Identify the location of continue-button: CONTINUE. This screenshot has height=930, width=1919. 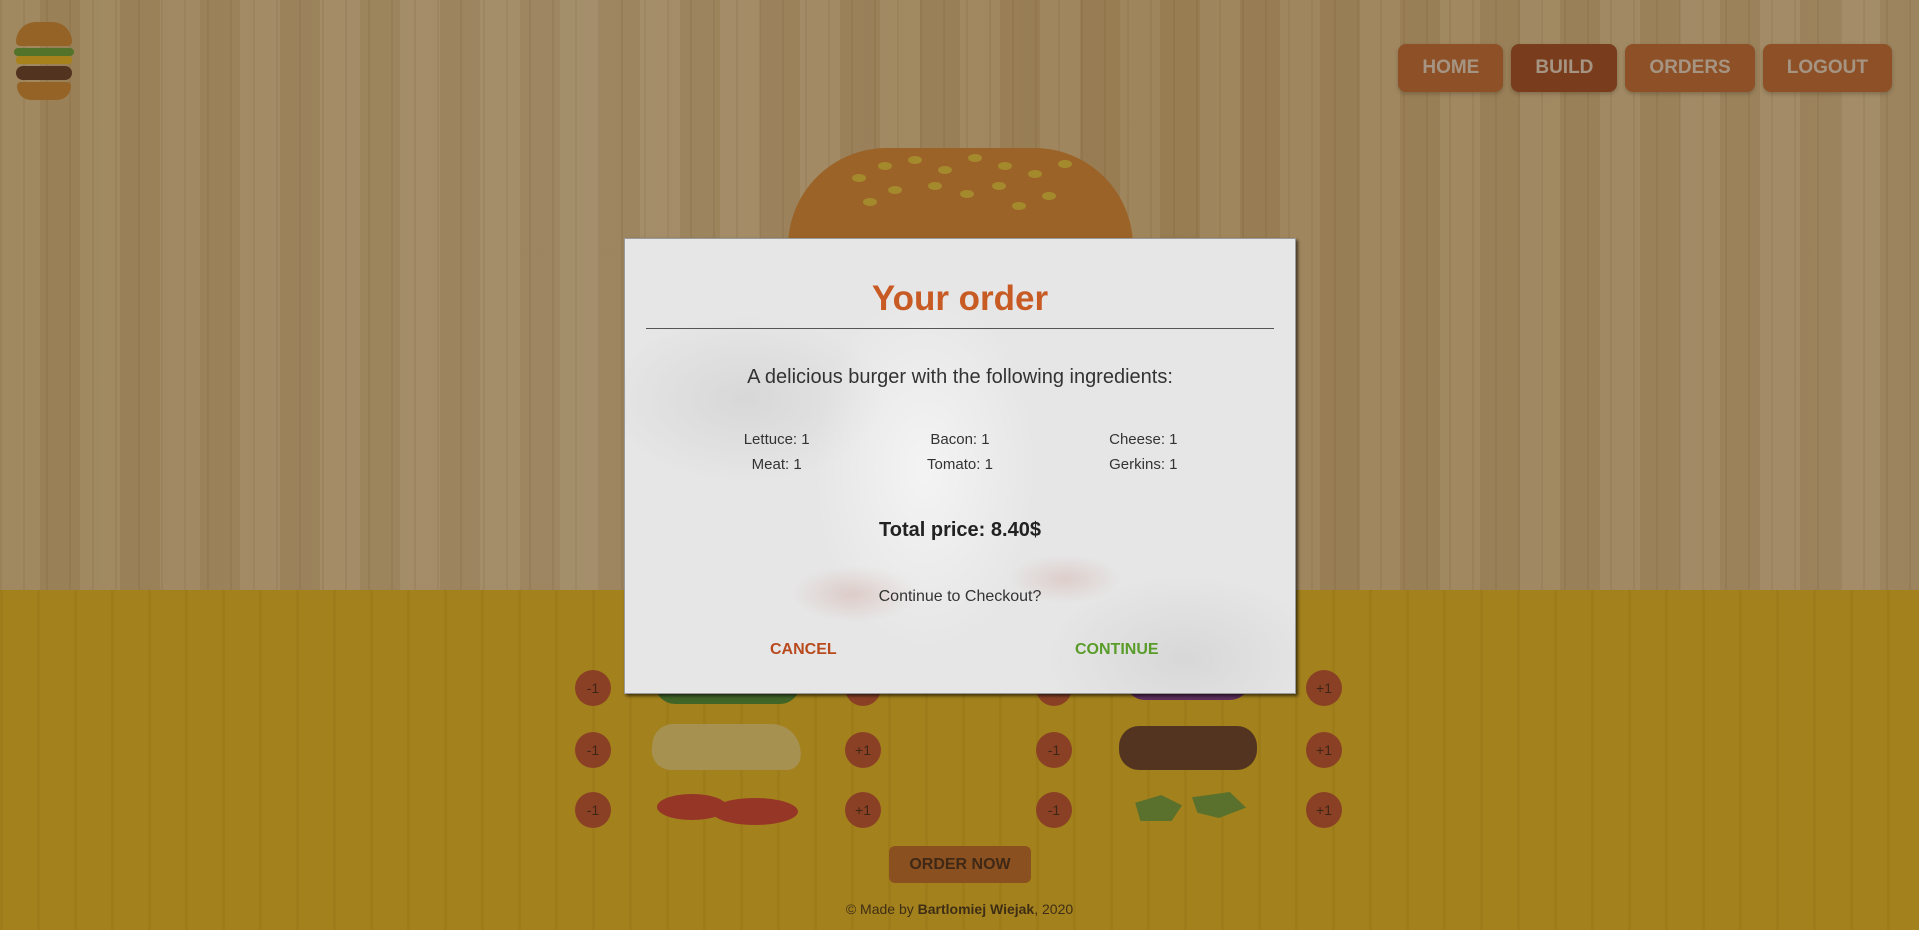
(1117, 650).